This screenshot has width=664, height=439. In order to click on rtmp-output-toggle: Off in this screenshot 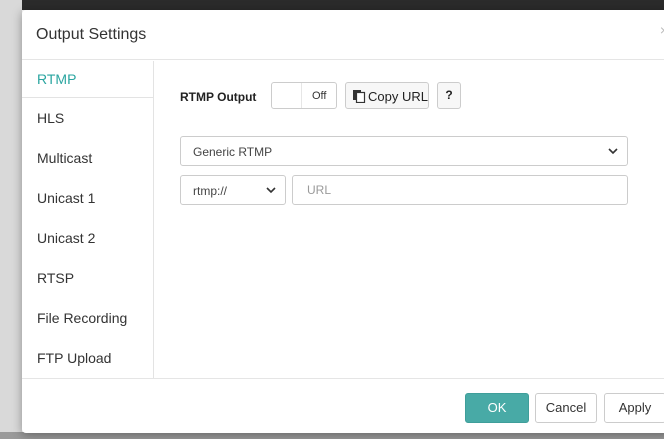, I will do `click(304, 95)`.